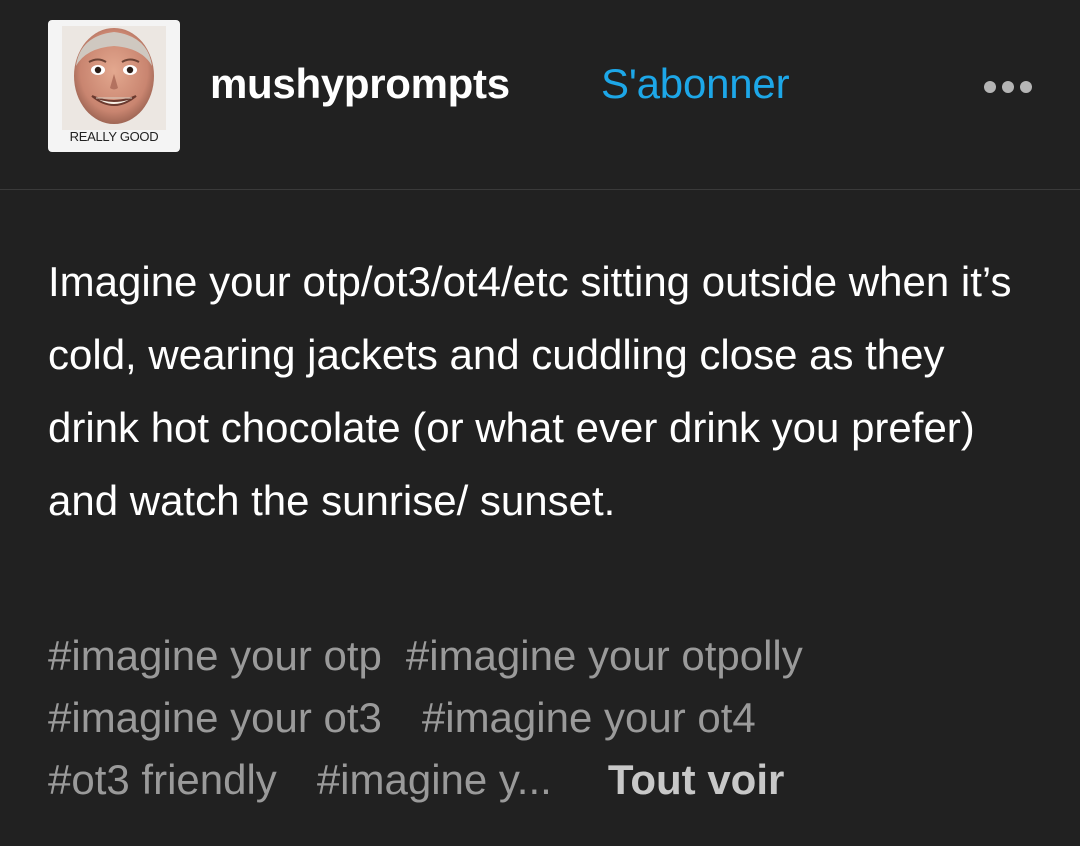 This screenshot has width=1080, height=846. I want to click on tag-row: #ot3 friendly #imagine y... Tout voir, so click(543, 780).